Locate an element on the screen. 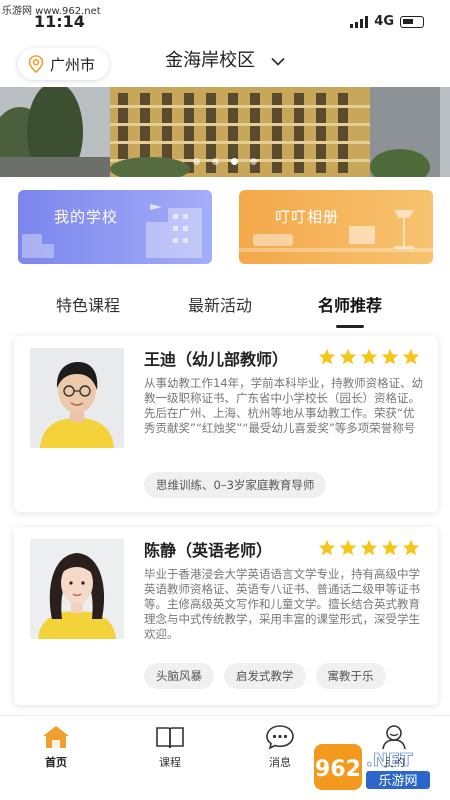  nav-home: 首页 is located at coordinates (56, 747).